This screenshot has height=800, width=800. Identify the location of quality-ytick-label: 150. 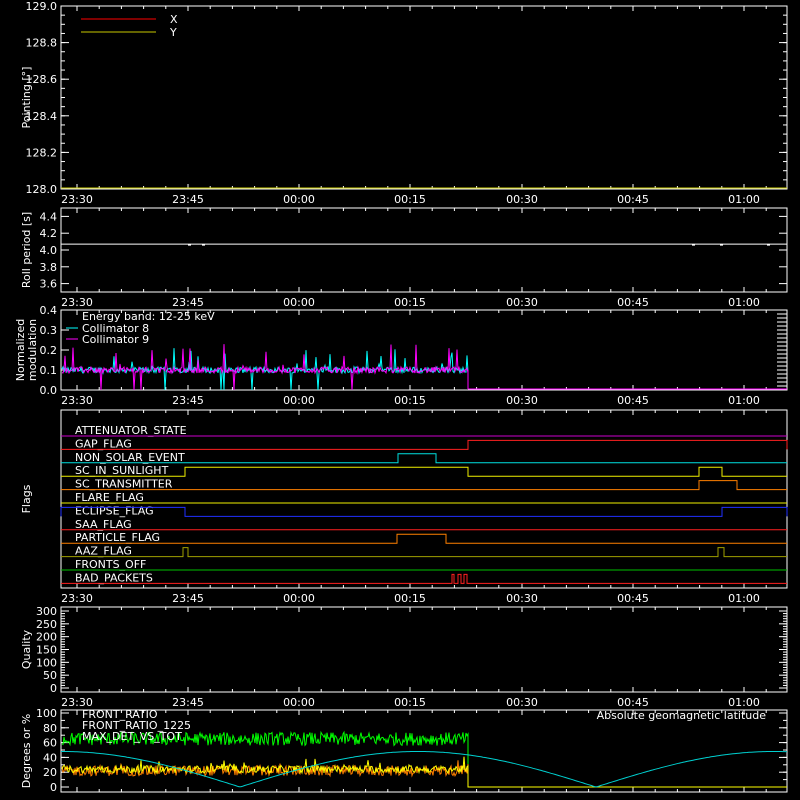
(46, 650).